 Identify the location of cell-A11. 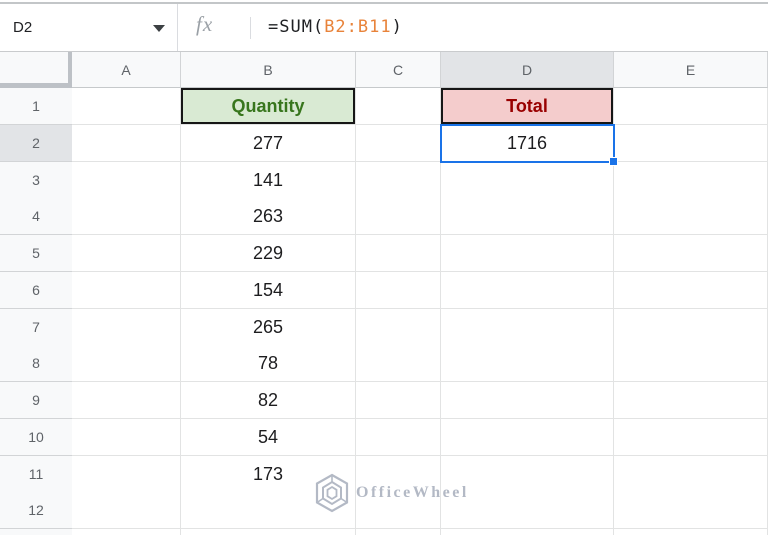
(126, 474).